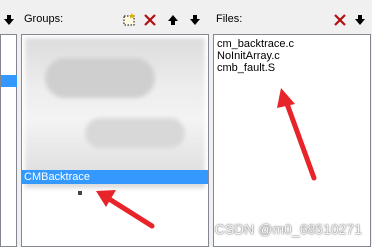 The height and width of the screenshot is (247, 372). I want to click on annotation-arrow-groups, so click(125, 209).